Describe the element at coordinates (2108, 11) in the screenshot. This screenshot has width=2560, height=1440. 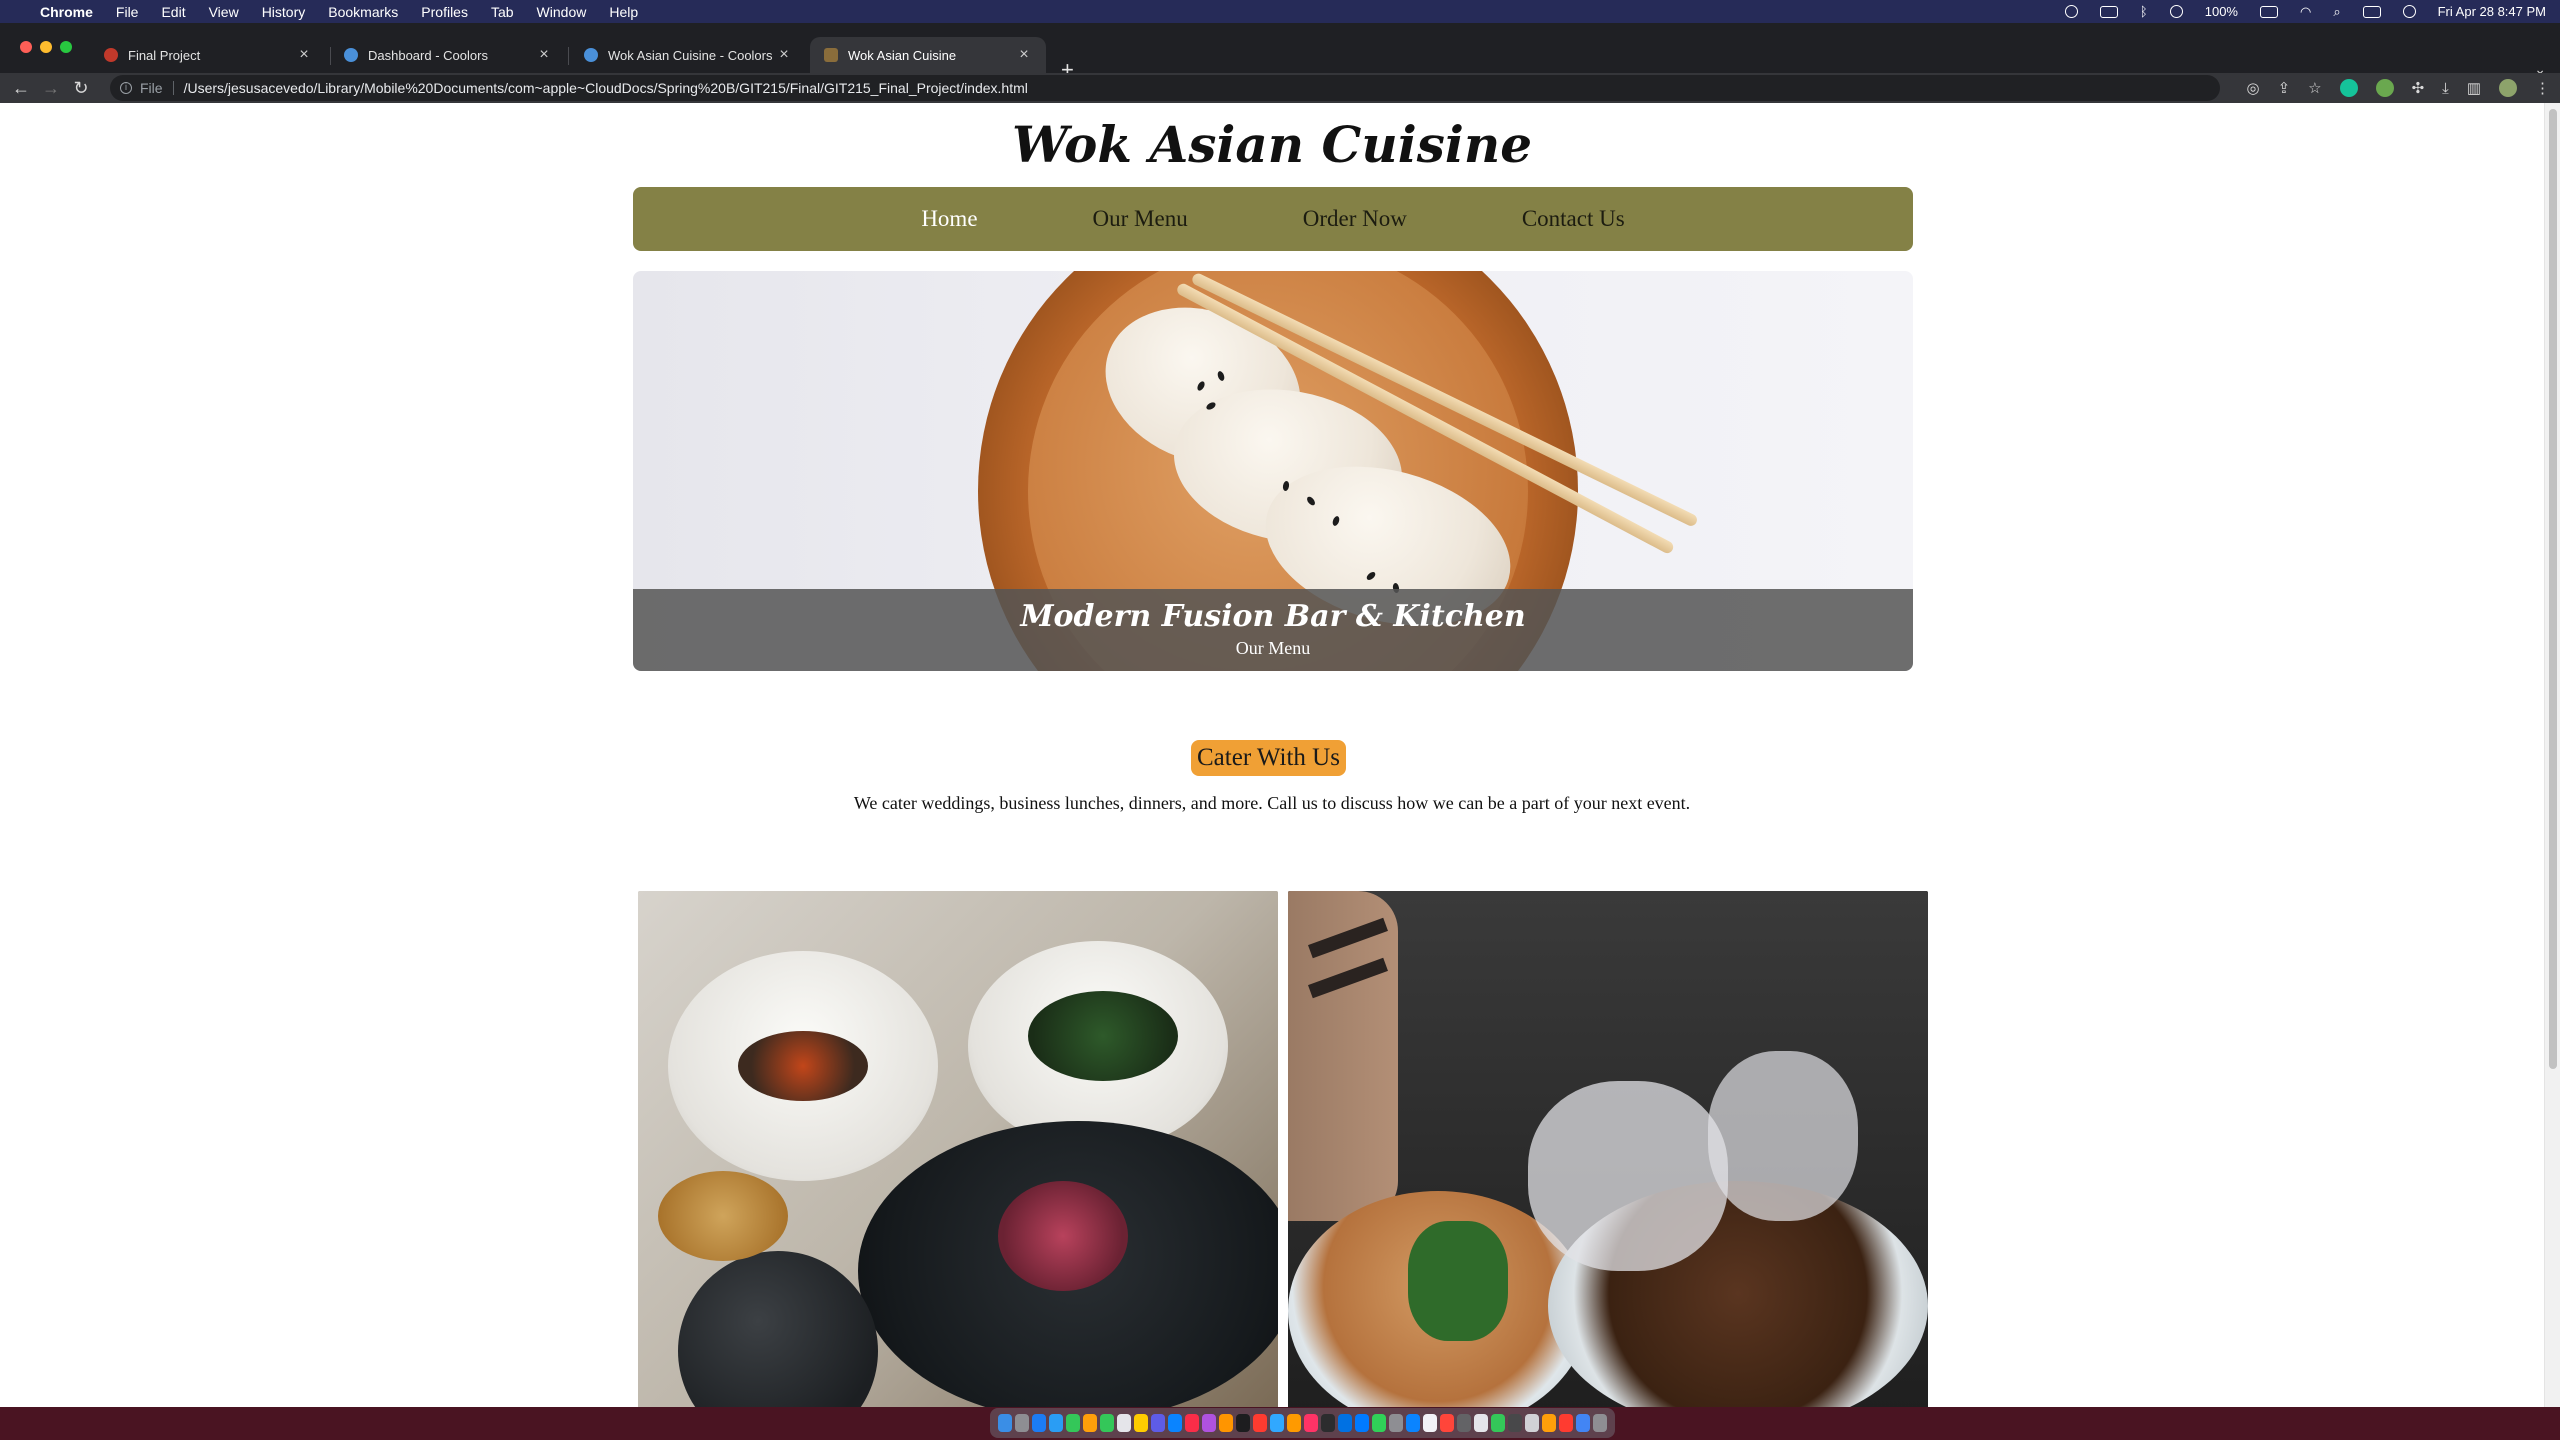
I see `display-icon` at that location.